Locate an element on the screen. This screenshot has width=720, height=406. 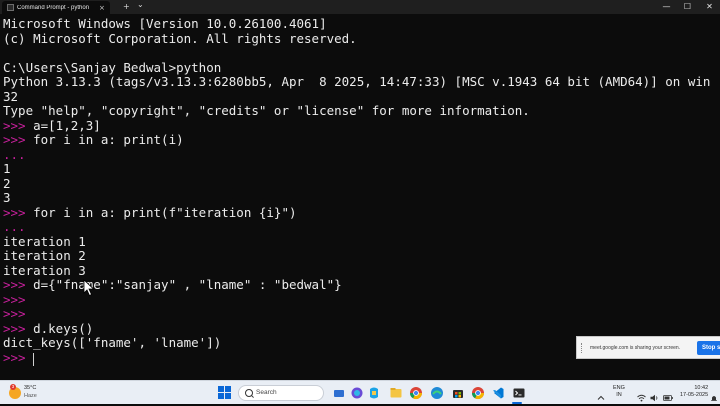
terminal-line-text: iteration 3 is located at coordinates (44, 270).